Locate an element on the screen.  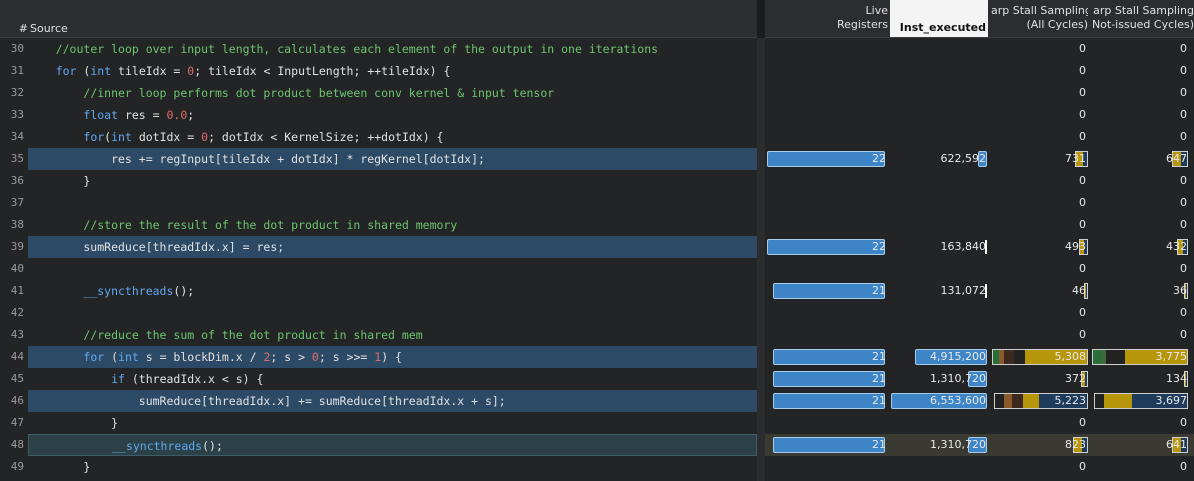
metrics-row: 22 622,592 731 647 is located at coordinates (979, 159).